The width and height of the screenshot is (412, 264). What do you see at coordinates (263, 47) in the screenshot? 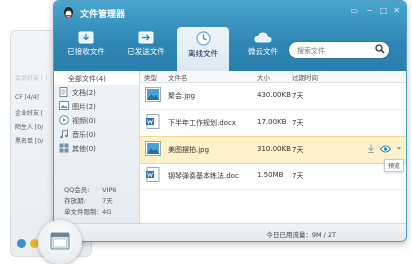
I see `tab-weiyun-files: 微云文件` at bounding box center [263, 47].